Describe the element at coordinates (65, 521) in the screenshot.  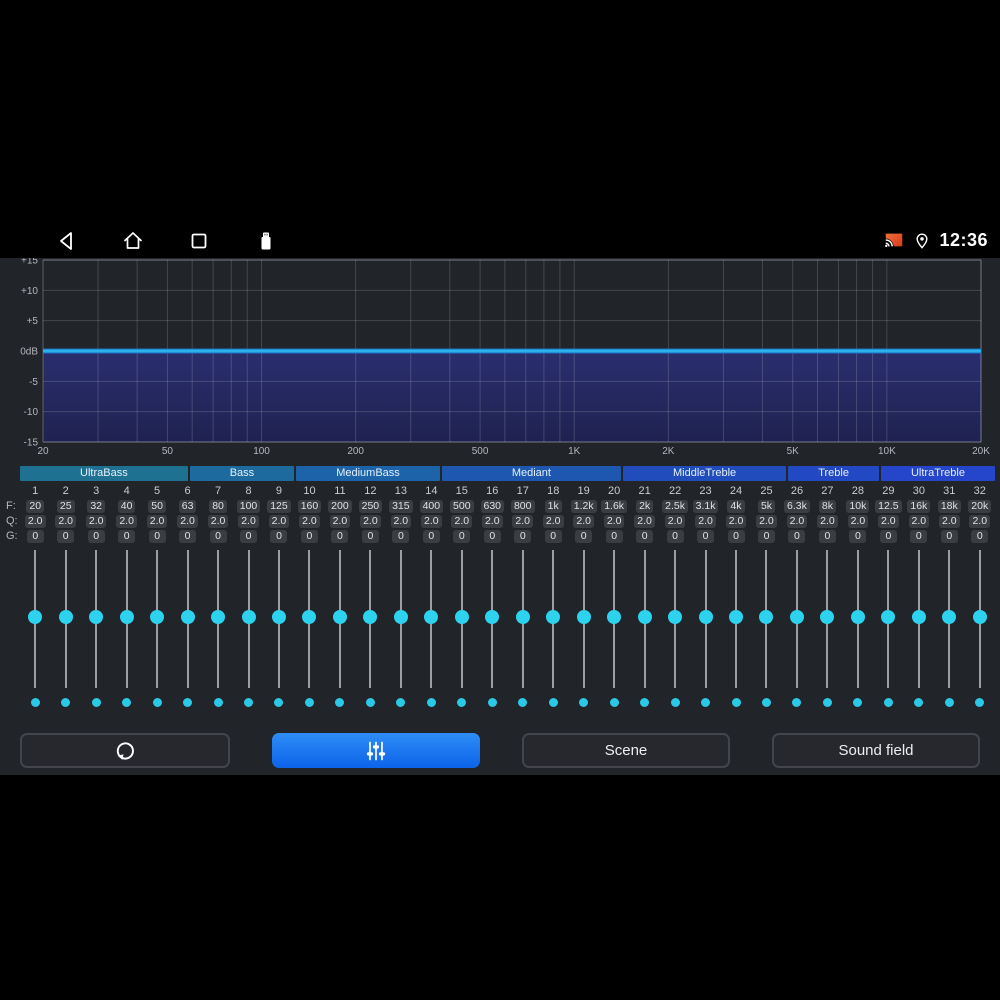
I see `band-2-q-value: 2.0` at that location.